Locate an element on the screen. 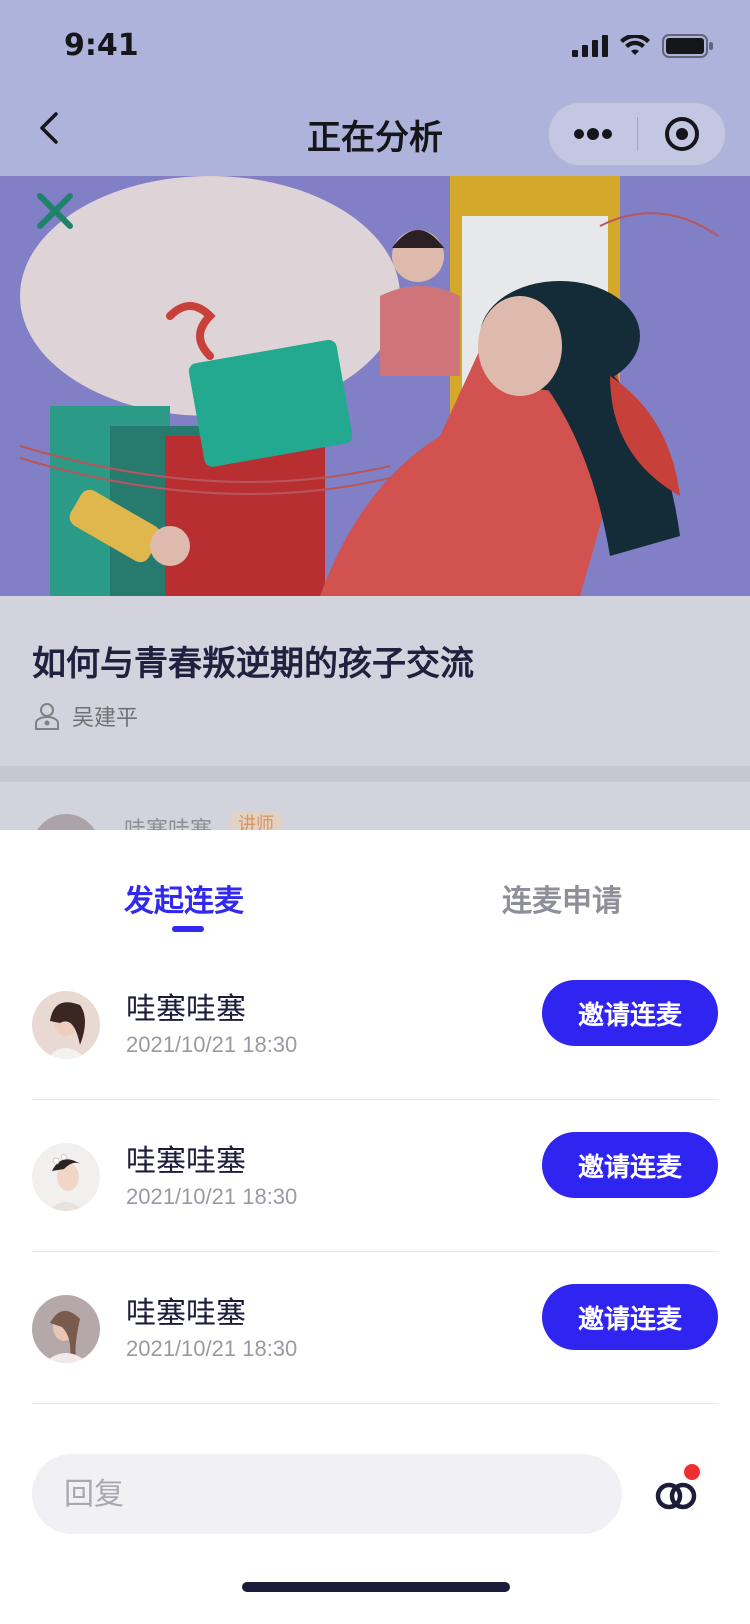 The image size is (750, 1624). reply-bar is located at coordinates (327, 1494).